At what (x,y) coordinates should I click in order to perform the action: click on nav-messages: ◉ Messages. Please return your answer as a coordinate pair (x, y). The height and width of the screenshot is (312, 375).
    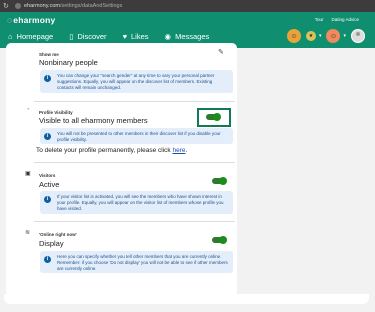
    Looking at the image, I should click on (187, 36).